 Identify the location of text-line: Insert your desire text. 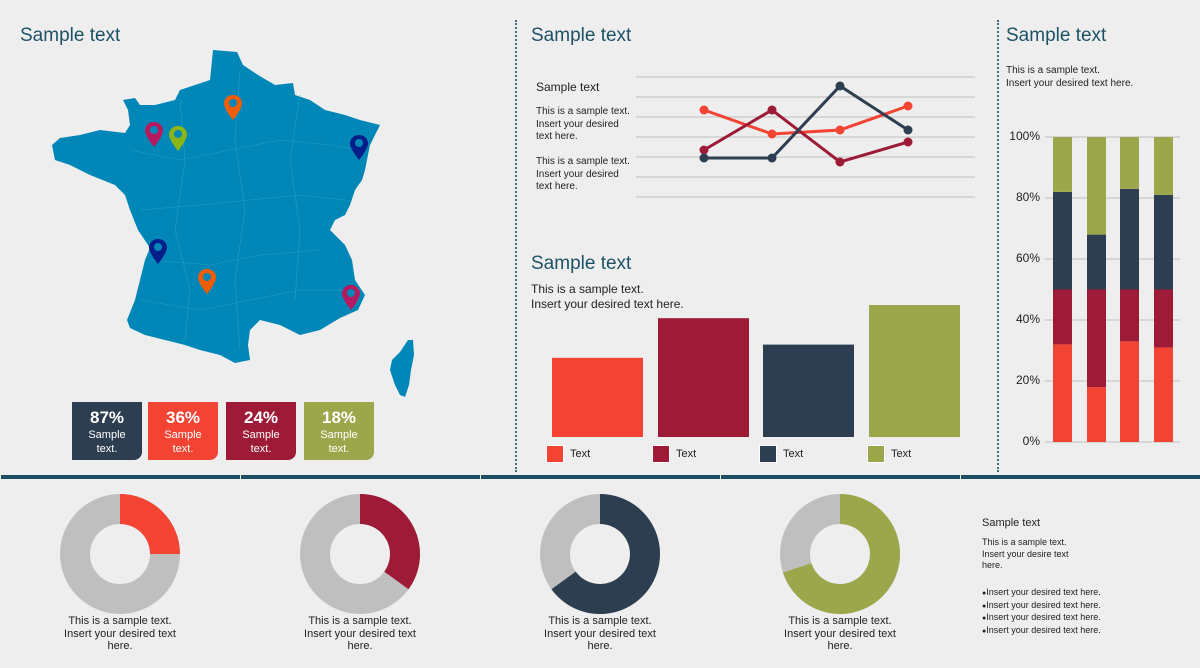
(1025, 553).